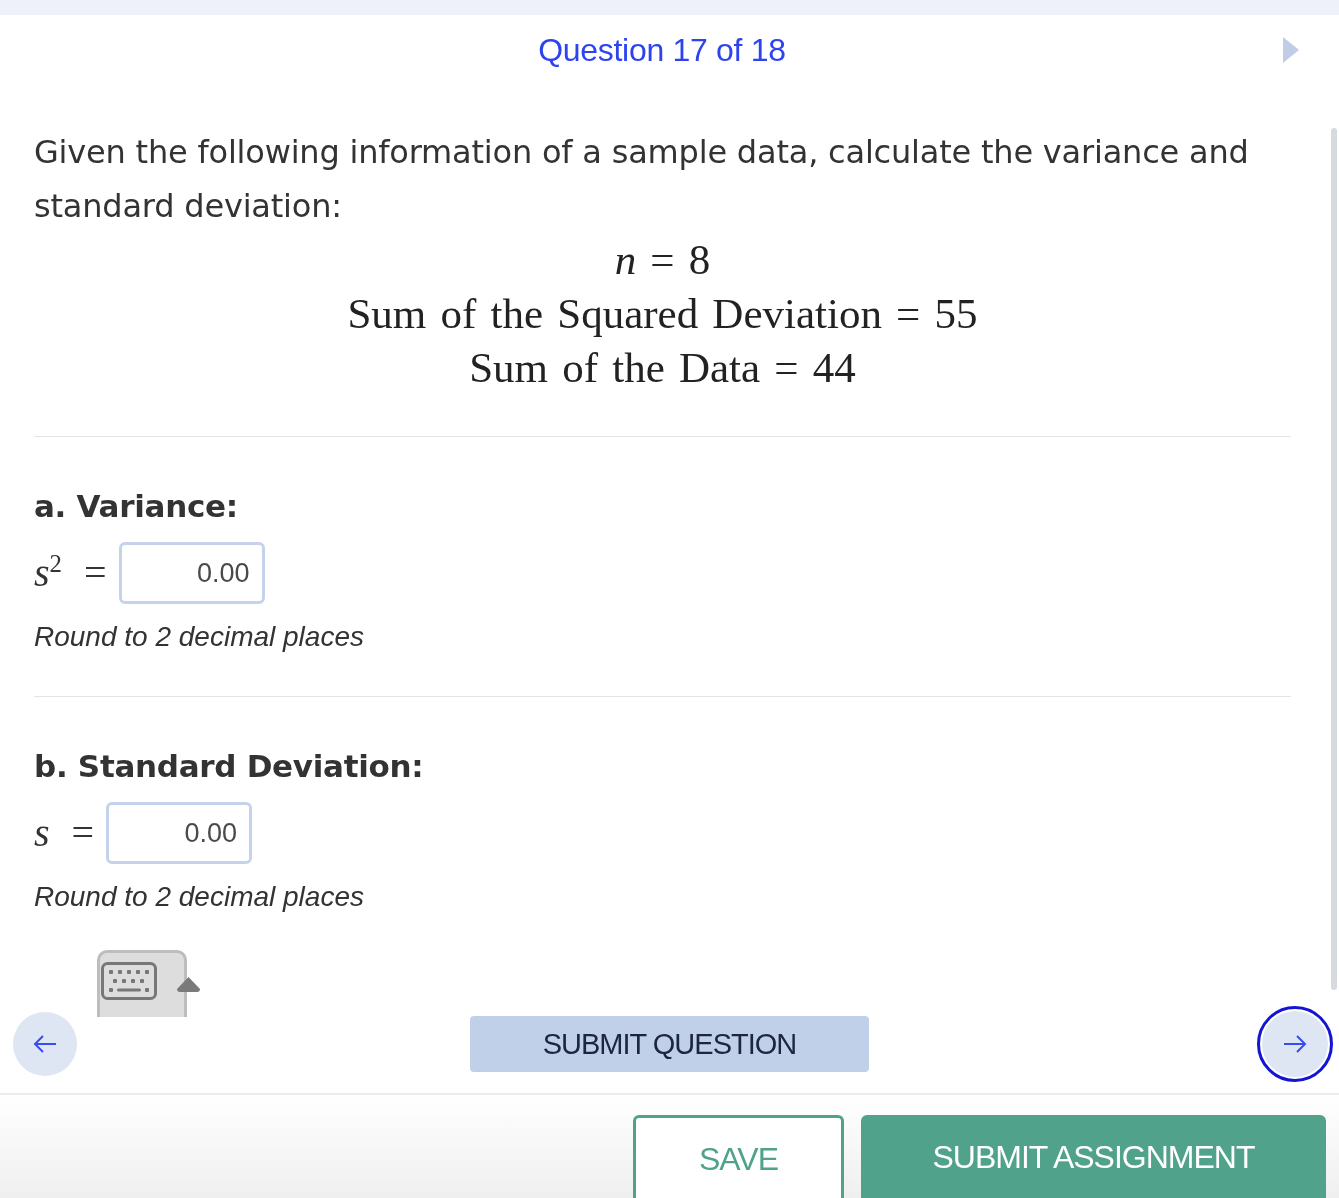  Describe the element at coordinates (662, 260) in the screenshot. I see `given-equation: n = 8` at that location.